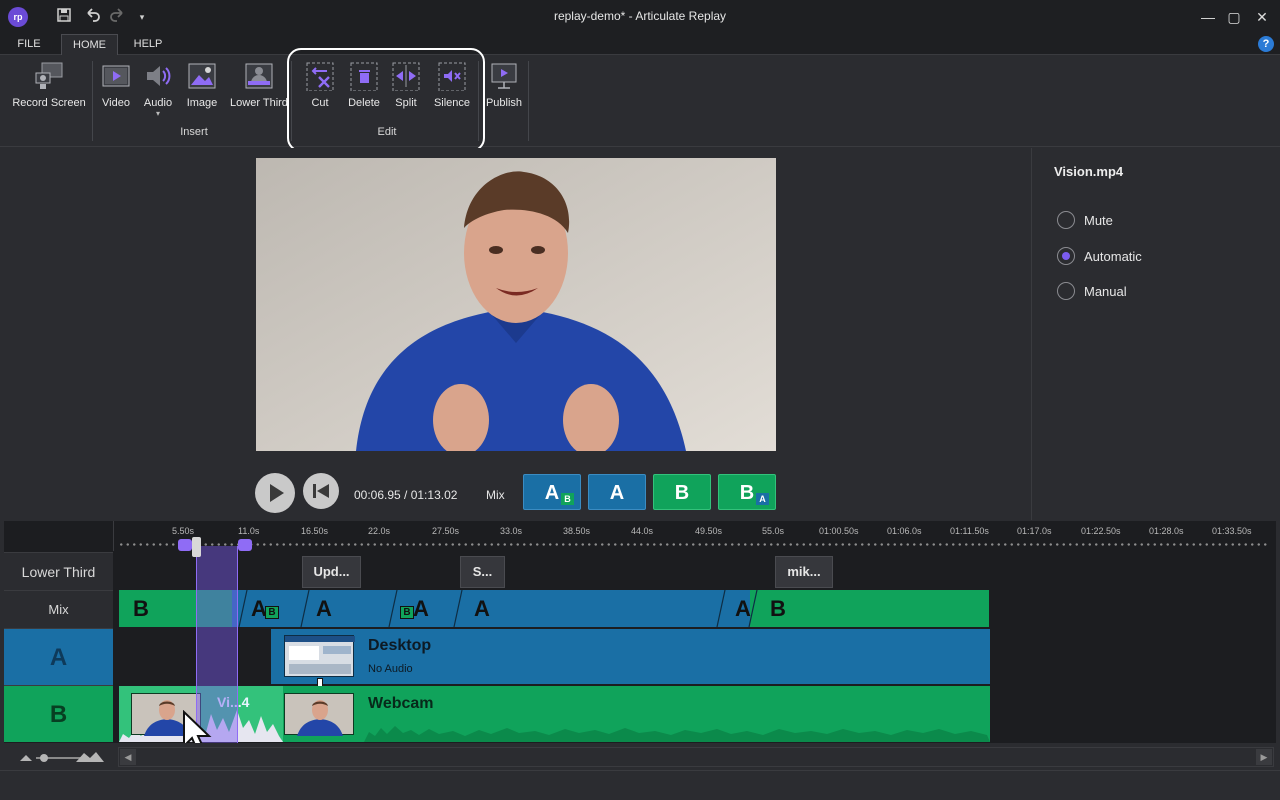 This screenshot has width=1280, height=800. Describe the element at coordinates (59, 536) in the screenshot. I see `timeline-corner` at that location.